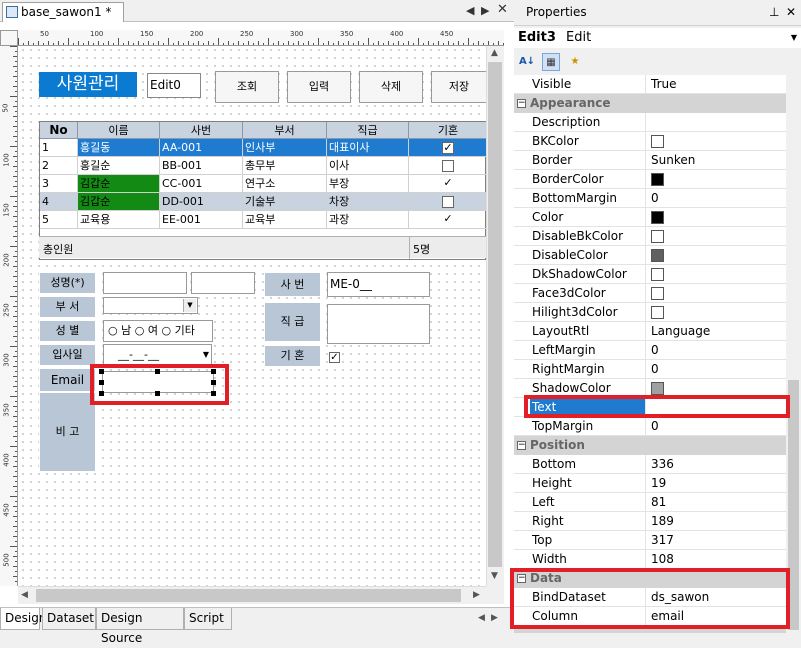 This screenshot has width=801, height=648. What do you see at coordinates (527, 62) in the screenshot?
I see `sort-alpha-icon: A↓` at bounding box center [527, 62].